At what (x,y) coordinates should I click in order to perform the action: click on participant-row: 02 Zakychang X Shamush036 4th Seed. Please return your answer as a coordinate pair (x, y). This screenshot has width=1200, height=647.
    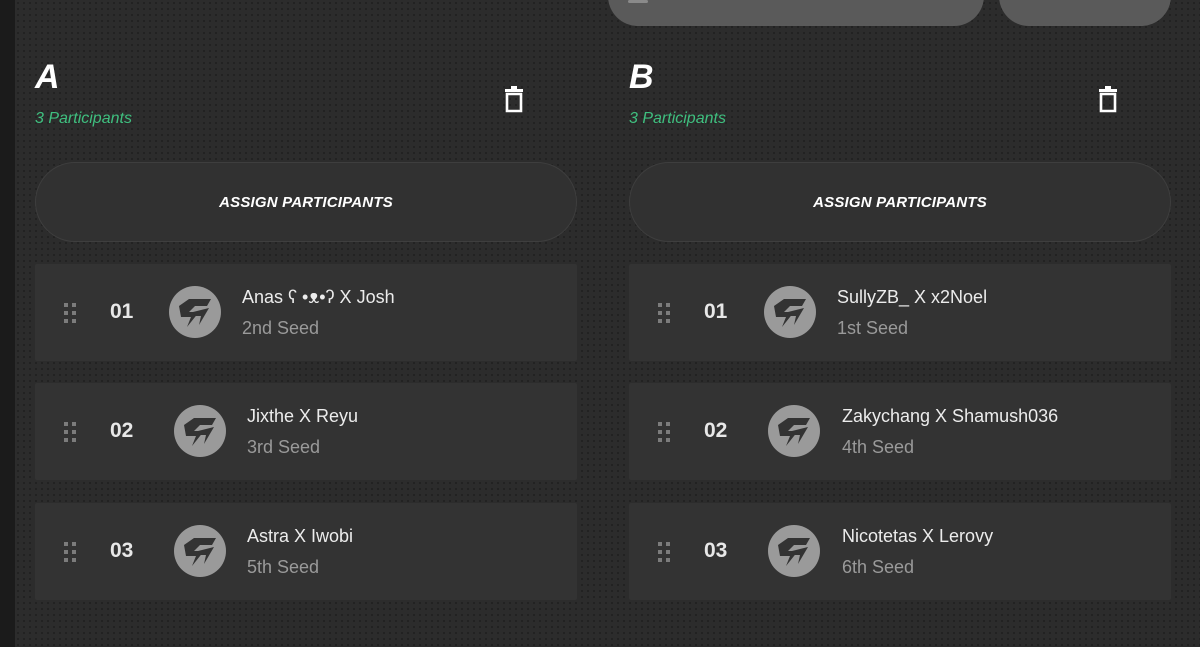
    Looking at the image, I should click on (900, 431).